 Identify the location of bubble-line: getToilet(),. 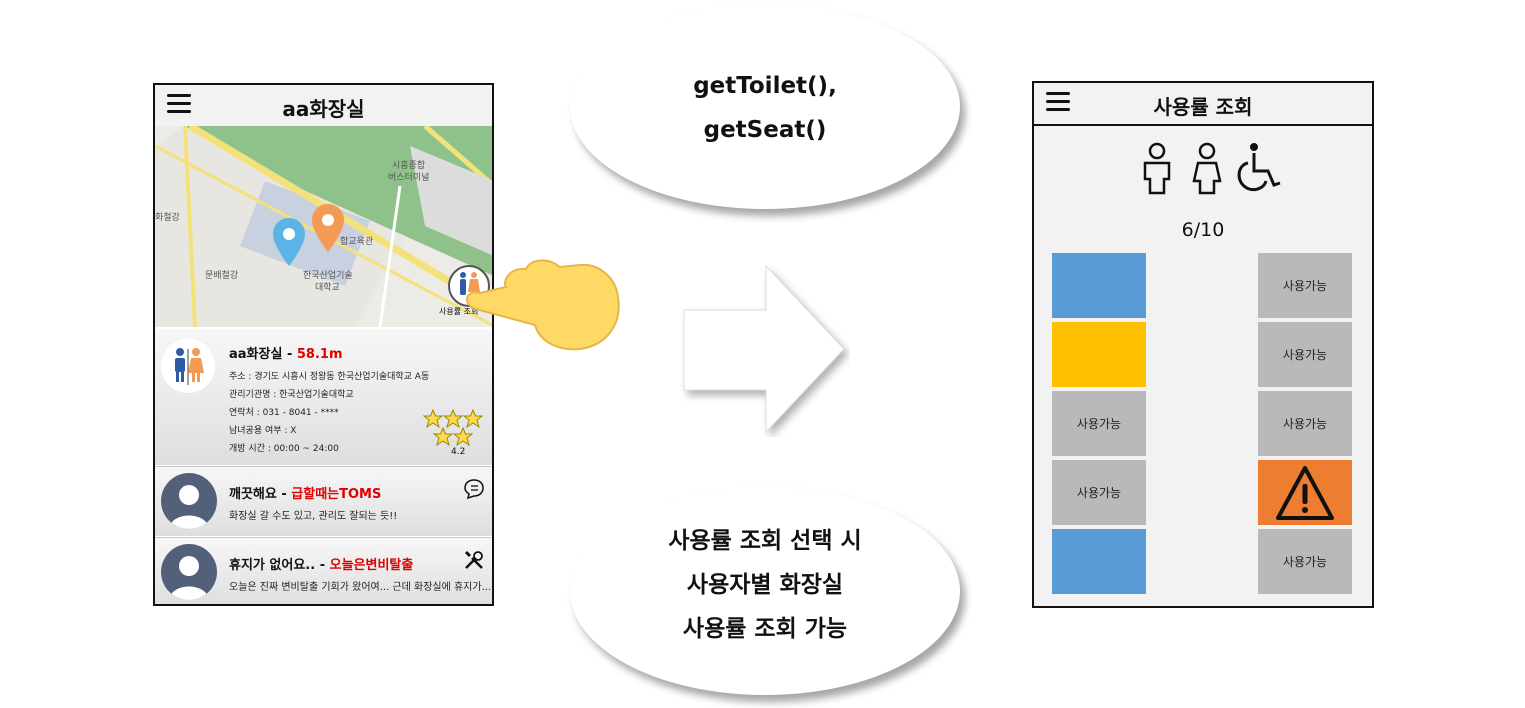
(765, 86).